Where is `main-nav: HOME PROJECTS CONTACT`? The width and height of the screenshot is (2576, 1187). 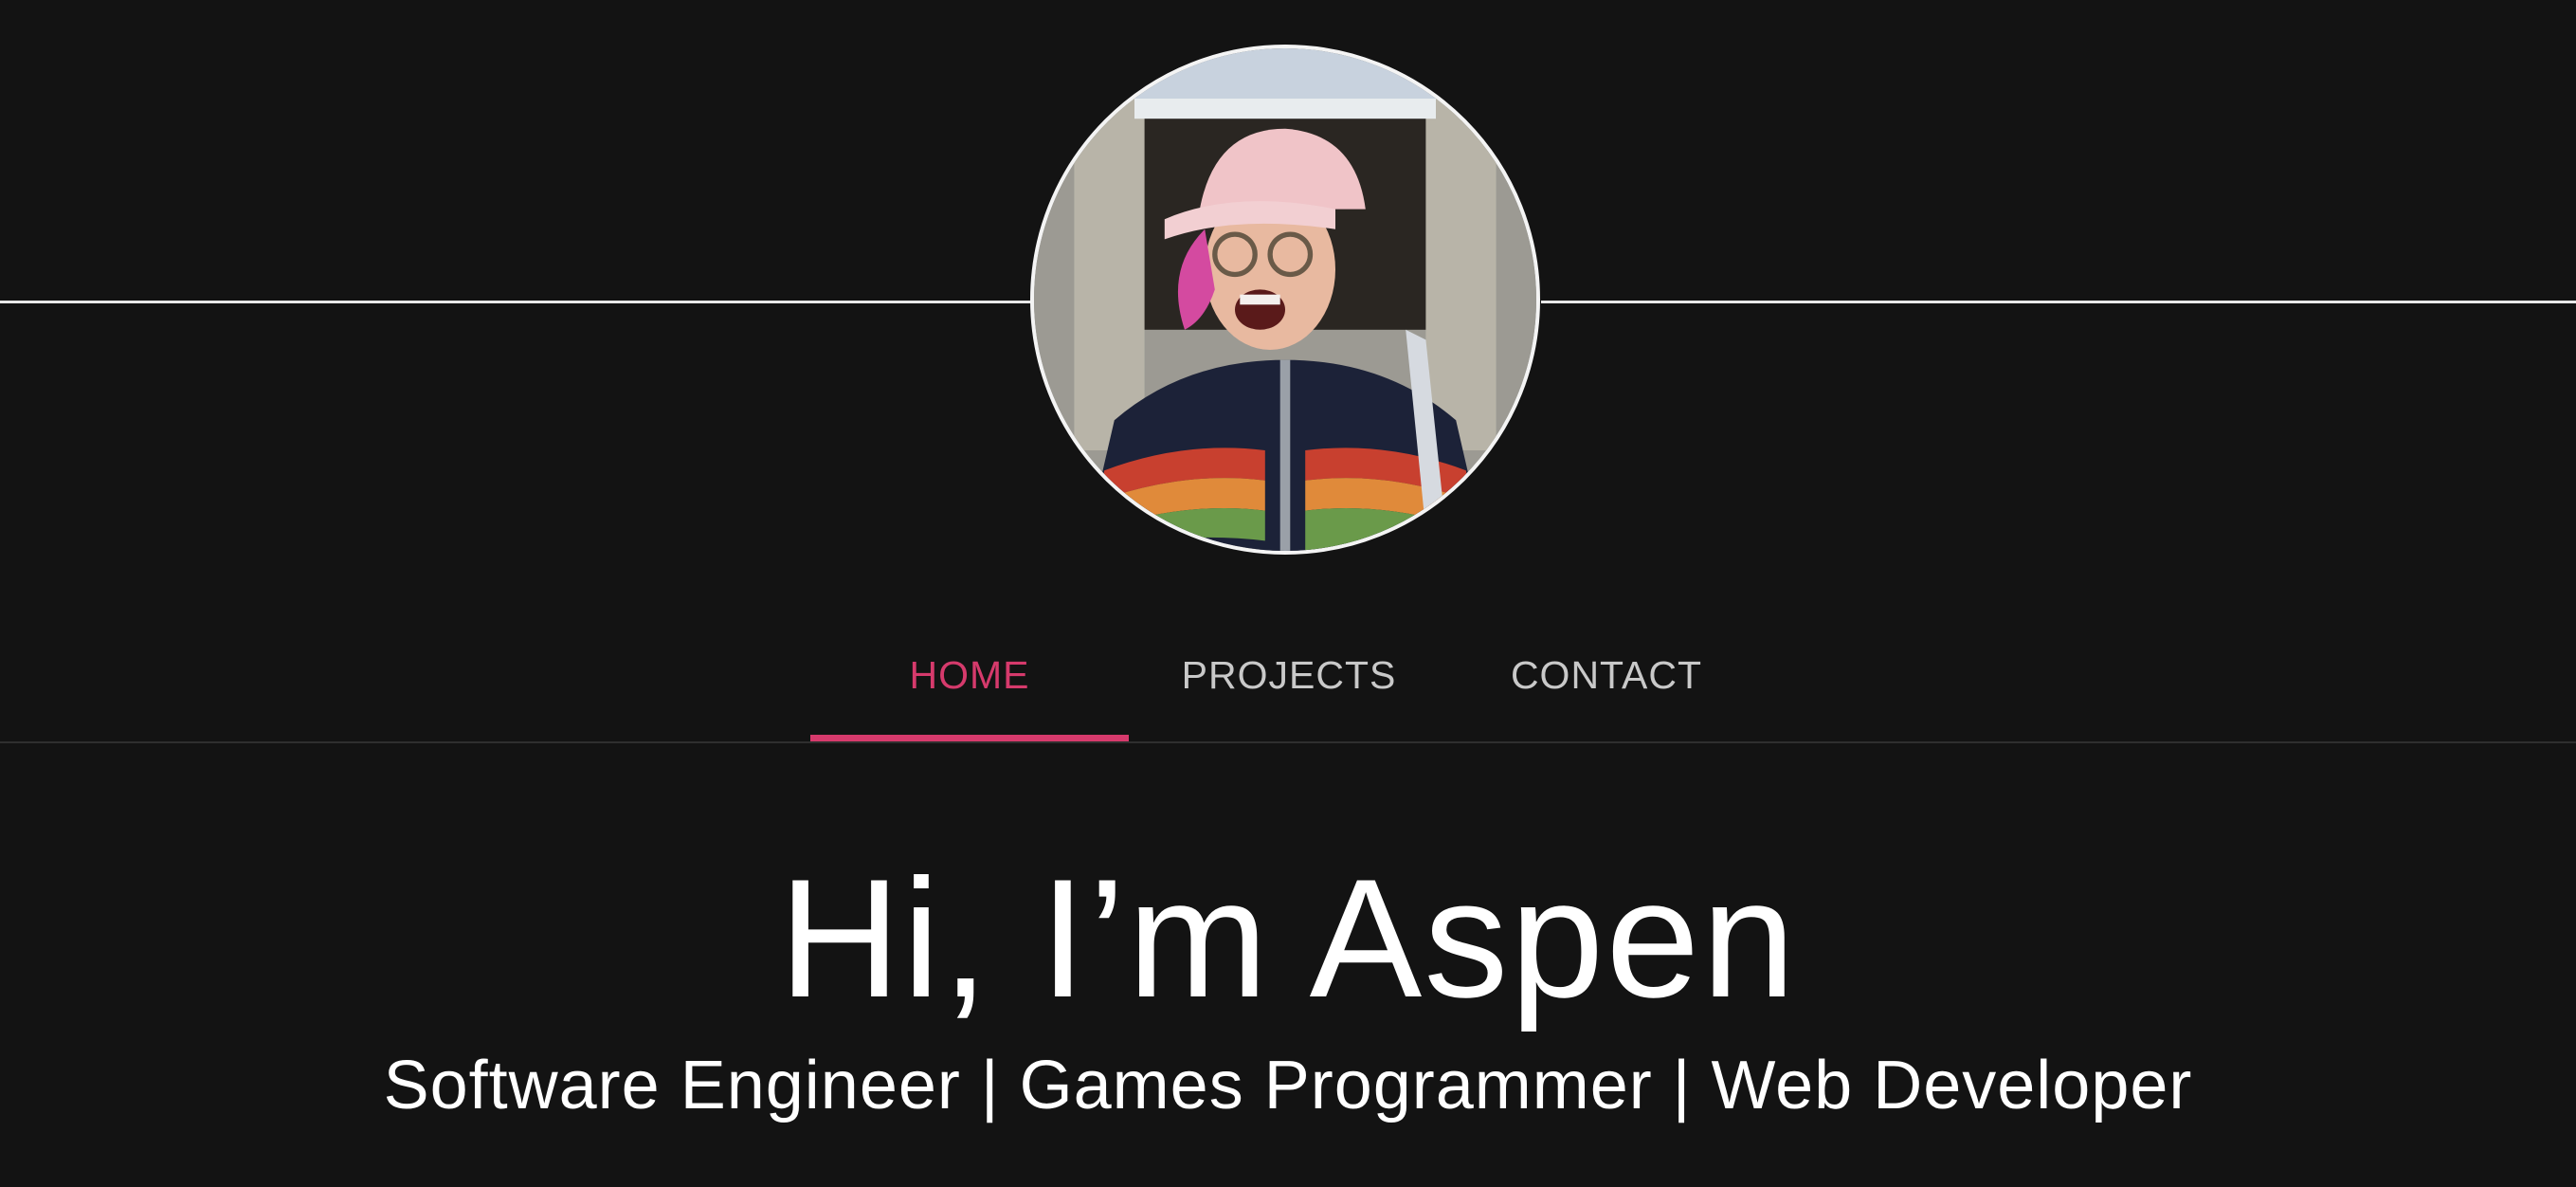
main-nav: HOME PROJECTS CONTACT is located at coordinates (1288, 675).